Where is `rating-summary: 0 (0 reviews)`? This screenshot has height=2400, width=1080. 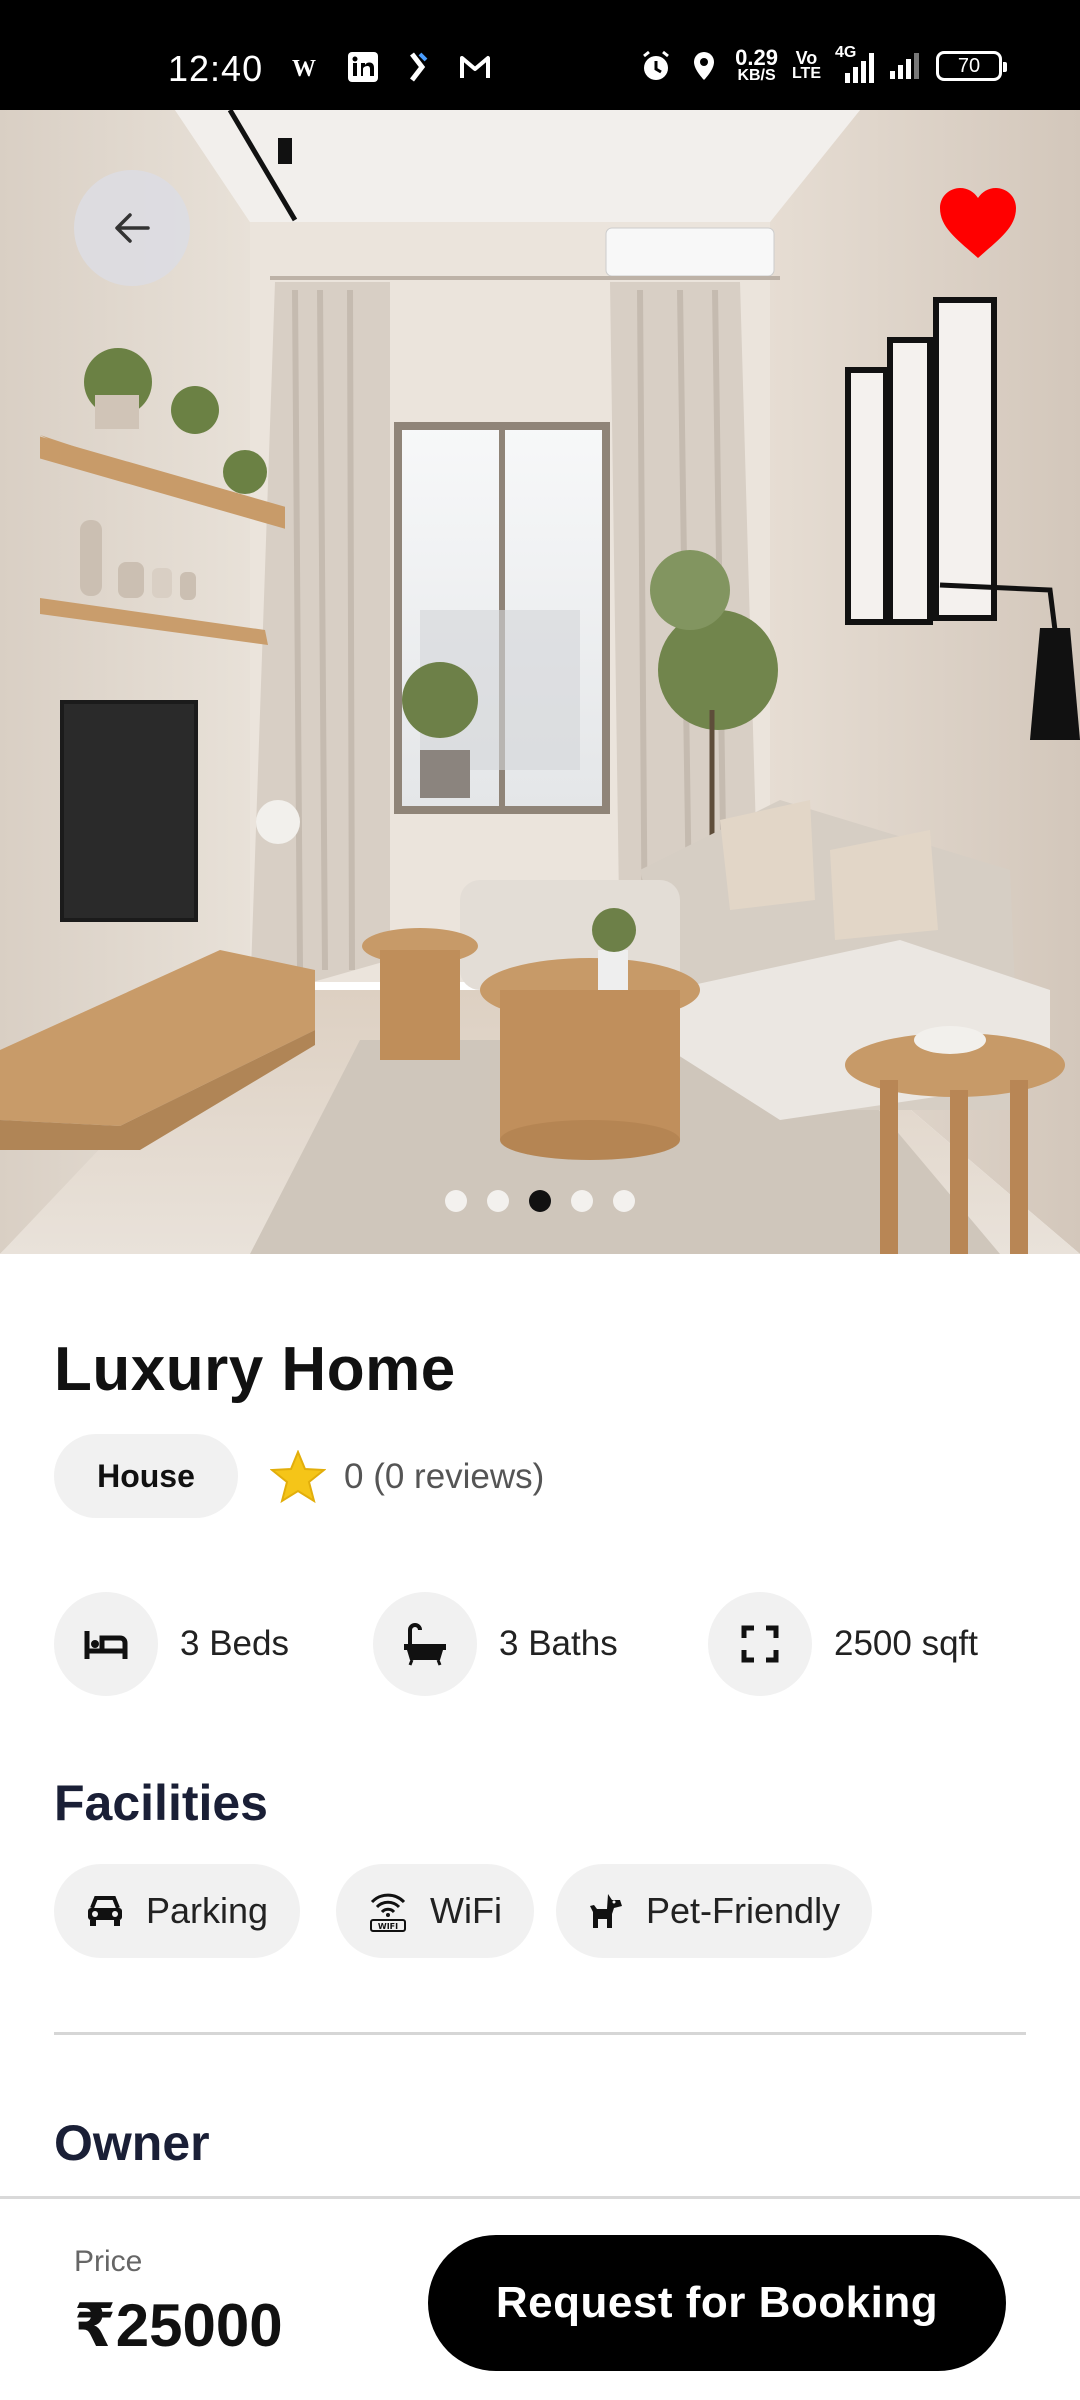
rating-summary: 0 (0 reviews) is located at coordinates (407, 1477).